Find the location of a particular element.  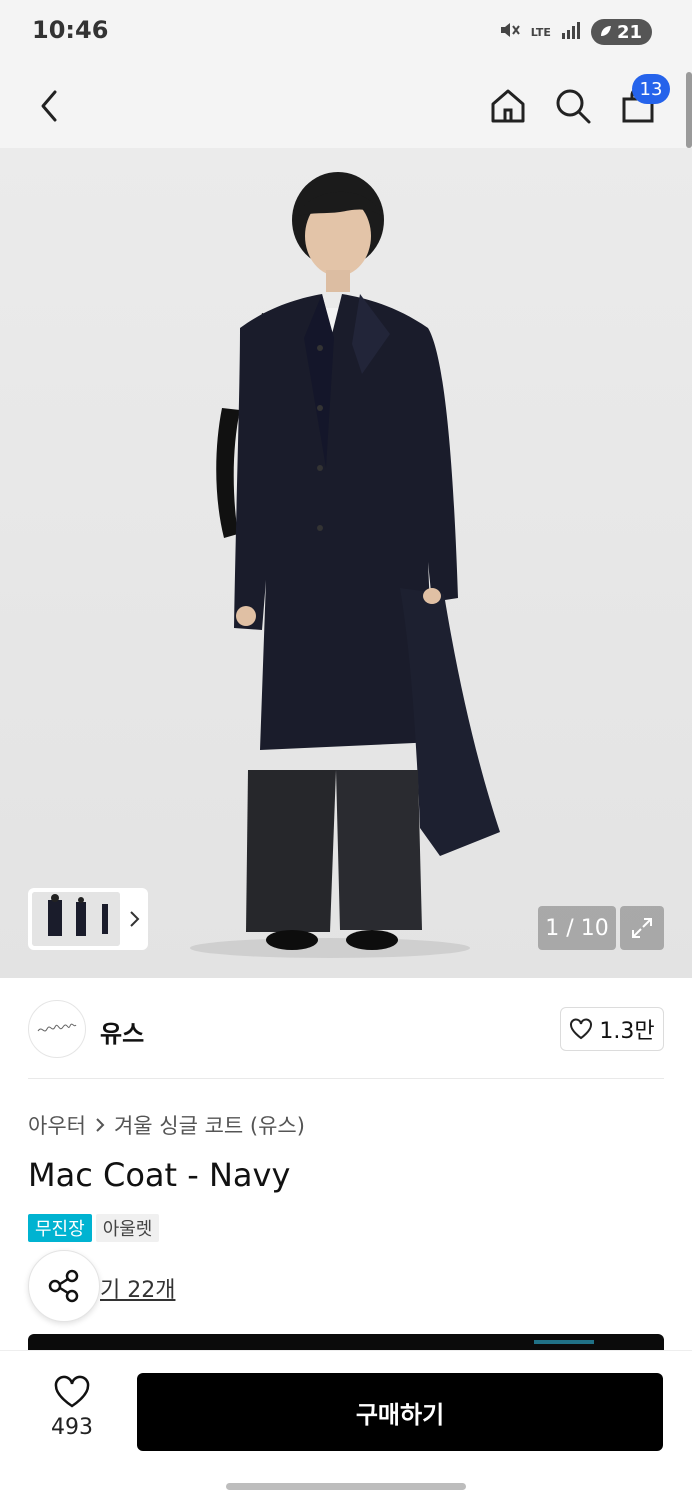

thumbnail-image is located at coordinates (76, 919).